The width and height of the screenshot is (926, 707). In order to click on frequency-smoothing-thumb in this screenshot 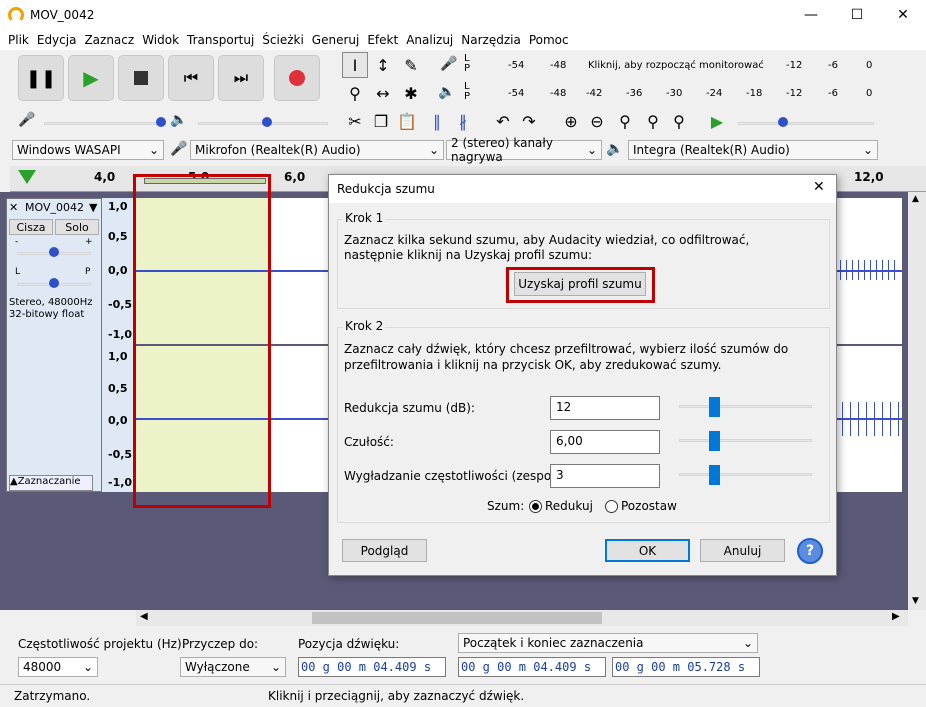, I will do `click(714, 475)`.